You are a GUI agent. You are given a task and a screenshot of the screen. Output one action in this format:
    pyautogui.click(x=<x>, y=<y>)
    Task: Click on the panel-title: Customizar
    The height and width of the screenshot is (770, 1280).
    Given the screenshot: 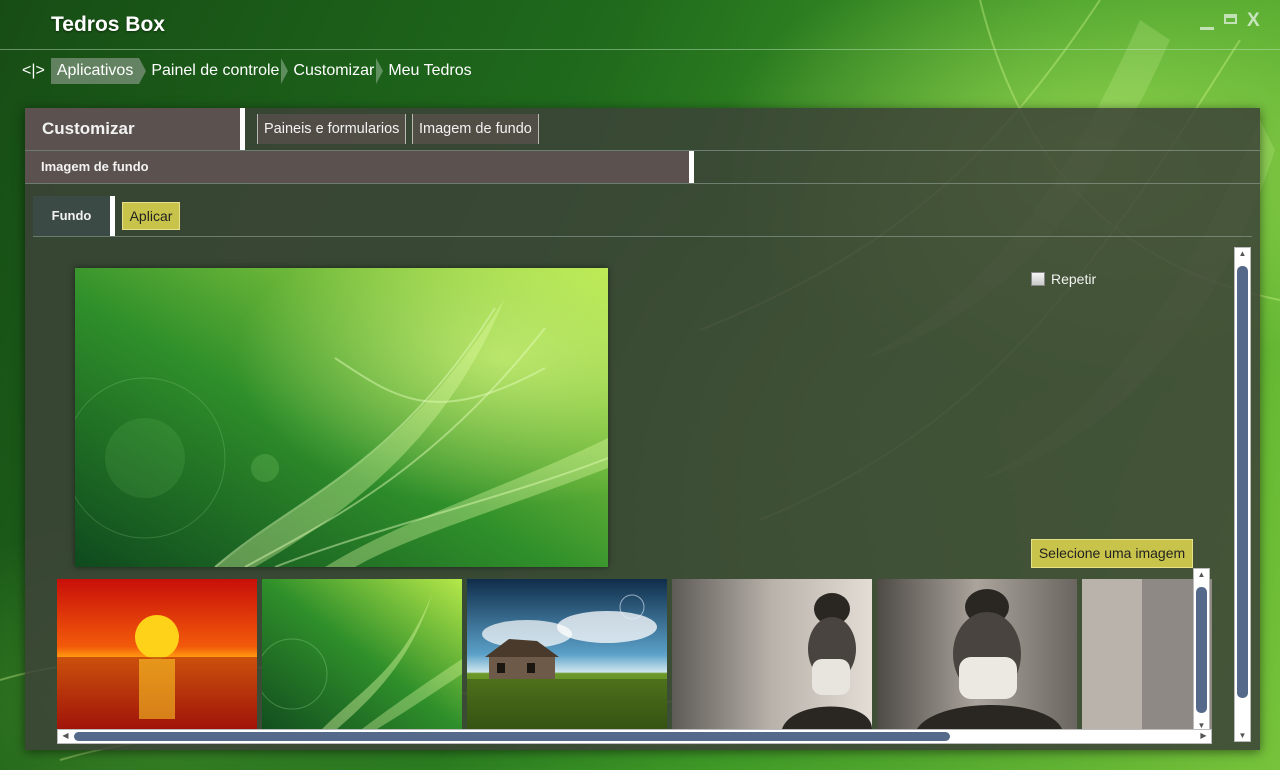 What is the action you would take?
    pyautogui.click(x=135, y=129)
    